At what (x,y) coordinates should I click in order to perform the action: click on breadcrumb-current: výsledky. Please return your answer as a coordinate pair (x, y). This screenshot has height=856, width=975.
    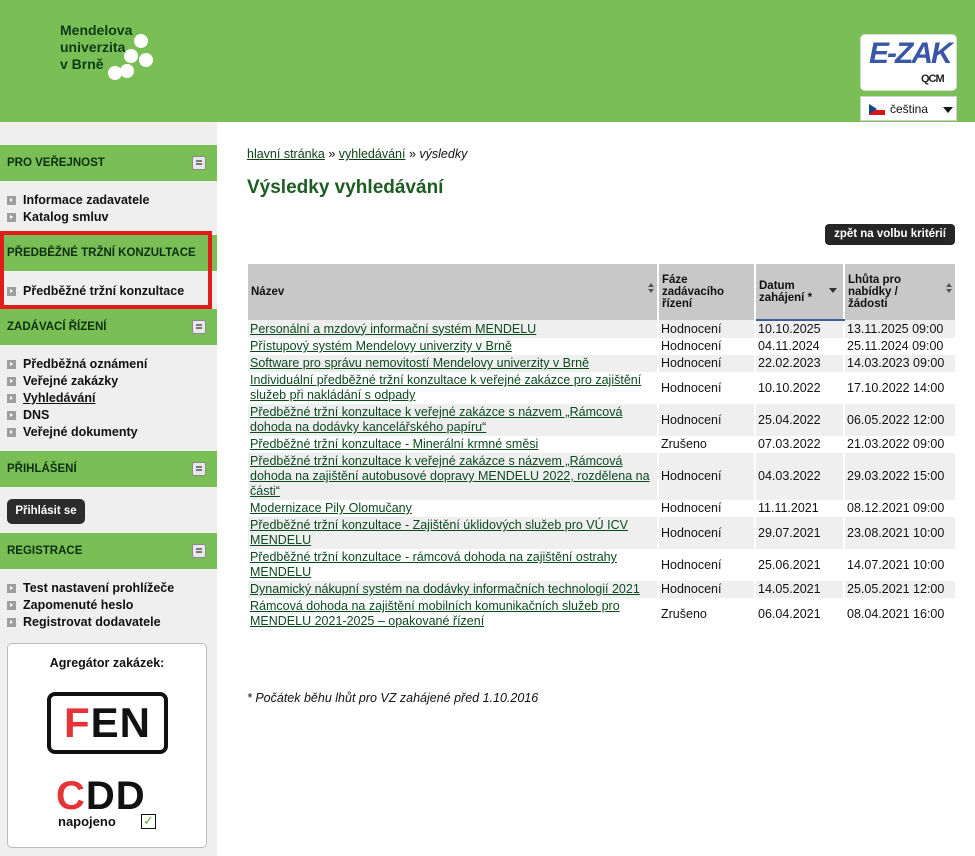
    Looking at the image, I should click on (443, 154).